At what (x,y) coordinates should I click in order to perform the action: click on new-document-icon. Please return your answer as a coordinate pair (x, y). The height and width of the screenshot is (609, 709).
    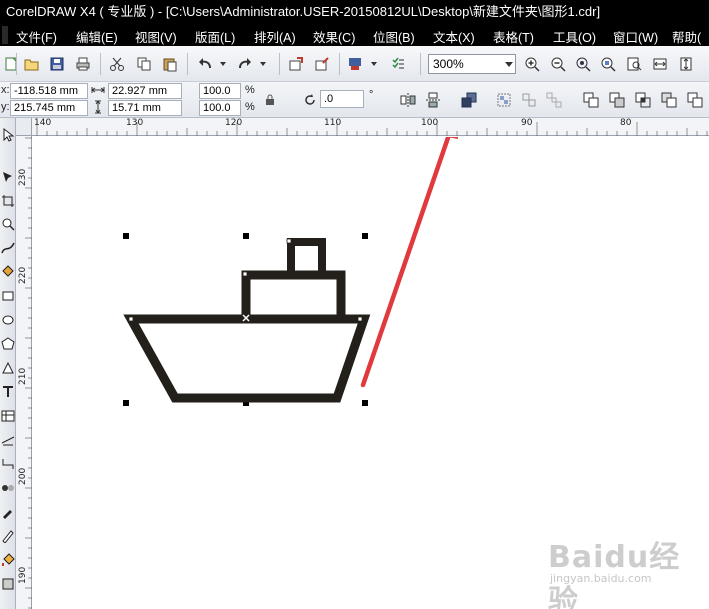
    Looking at the image, I should click on (11, 64).